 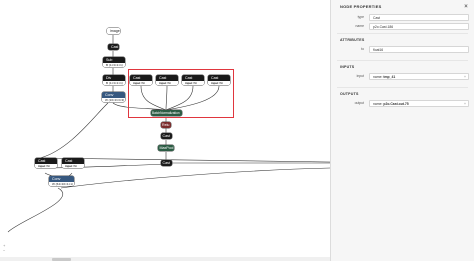 What do you see at coordinates (419, 26) in the screenshot?
I see `property-value-name: p2o.Cast.186` at bounding box center [419, 26].